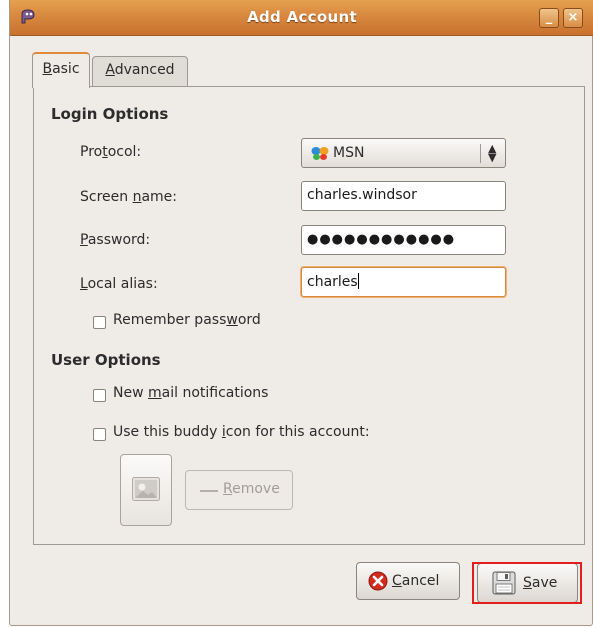 The width and height of the screenshot is (593, 628). What do you see at coordinates (122, 284) in the screenshot?
I see `local-alias-label-post: ocal alias:` at bounding box center [122, 284].